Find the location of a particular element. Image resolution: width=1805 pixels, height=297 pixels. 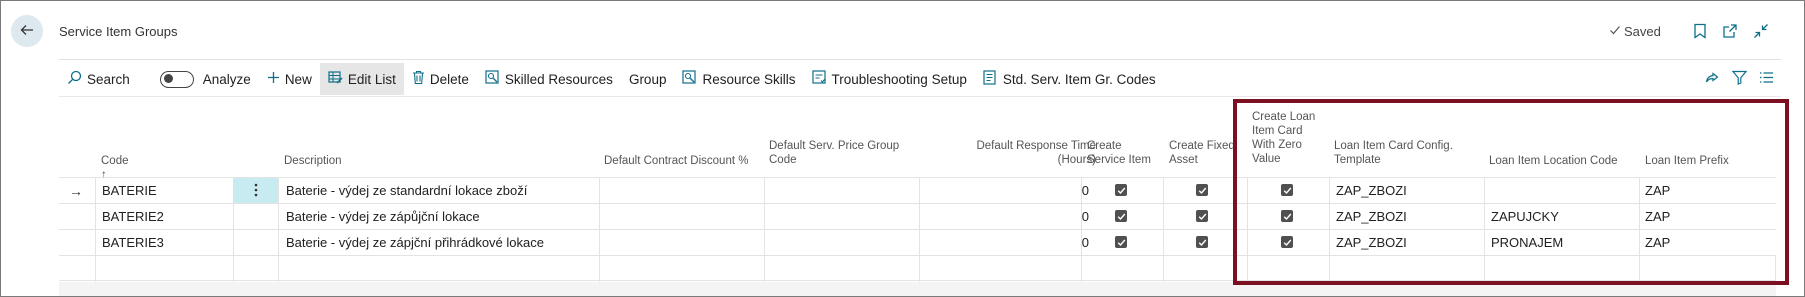

delete-button: Delete is located at coordinates (440, 79).